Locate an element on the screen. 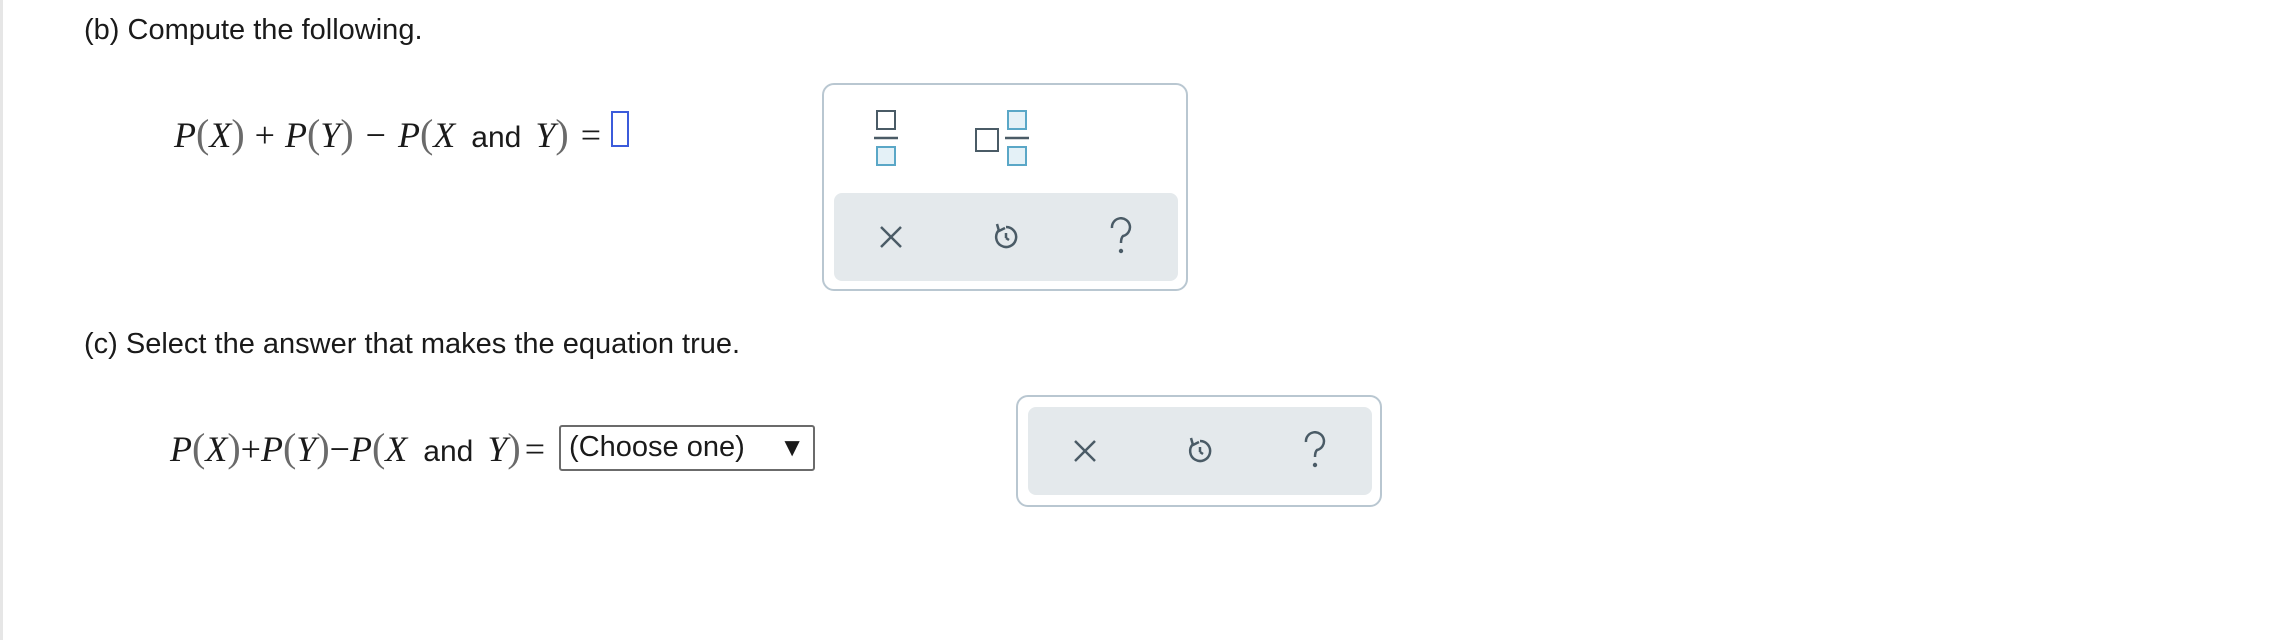  part-b-equation: P ( X ) + P ( Y ) − P ( X and Y ) = is located at coordinates (402, 133).